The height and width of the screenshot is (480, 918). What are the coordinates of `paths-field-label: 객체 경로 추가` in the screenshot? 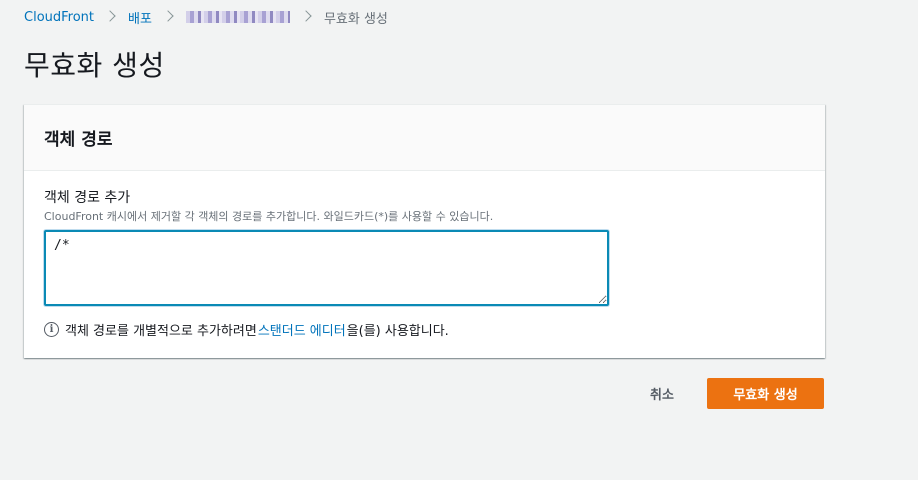 It's located at (87, 198).